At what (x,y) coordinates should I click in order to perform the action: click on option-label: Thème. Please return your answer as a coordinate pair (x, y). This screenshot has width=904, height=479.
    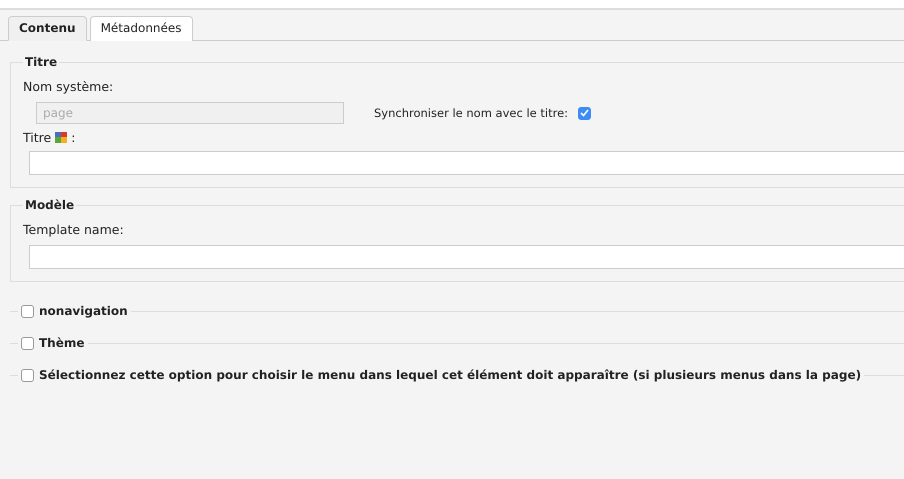
    Looking at the image, I should click on (62, 343).